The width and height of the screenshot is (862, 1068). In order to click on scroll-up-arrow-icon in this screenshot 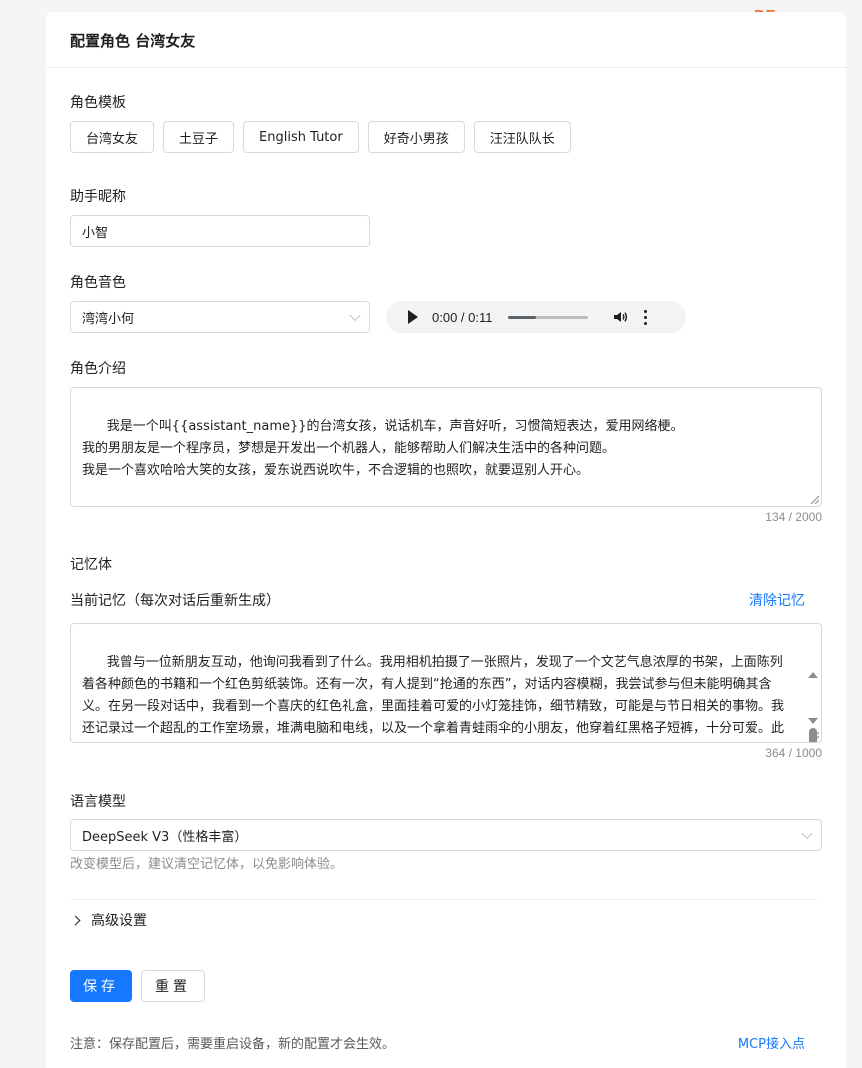, I will do `click(813, 675)`.